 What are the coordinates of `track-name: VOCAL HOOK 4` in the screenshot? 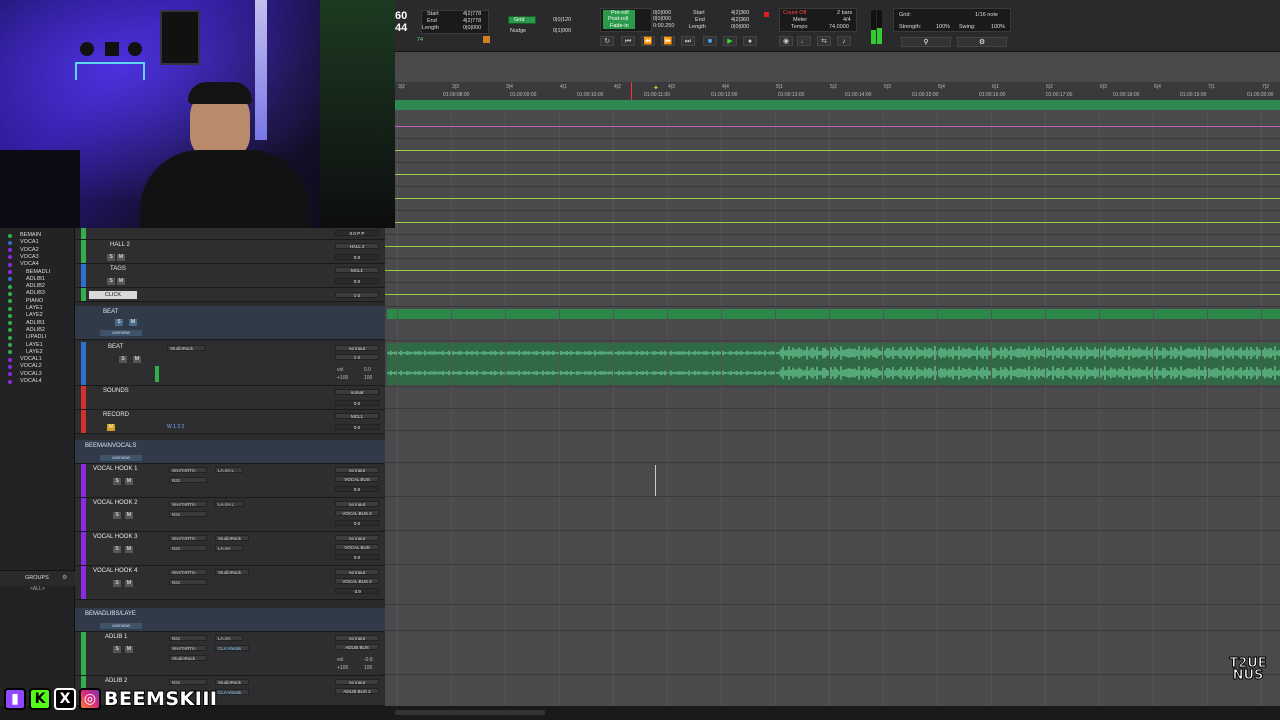 It's located at (115, 571).